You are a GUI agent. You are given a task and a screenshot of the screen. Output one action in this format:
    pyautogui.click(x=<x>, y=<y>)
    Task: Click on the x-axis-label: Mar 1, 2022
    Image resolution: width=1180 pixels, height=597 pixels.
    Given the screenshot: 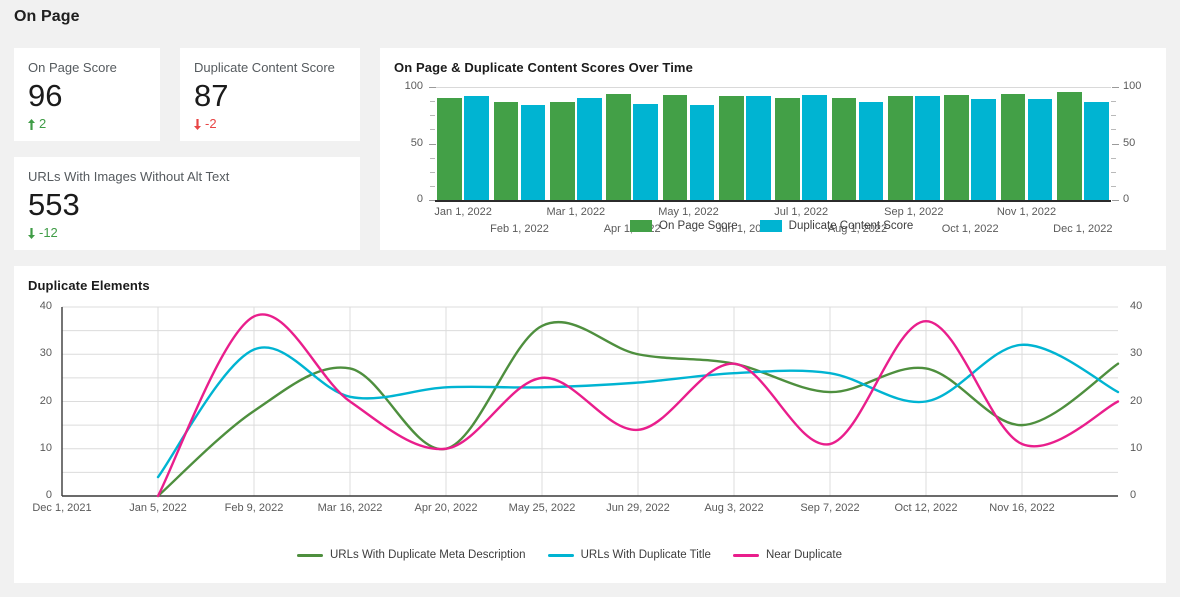 What is the action you would take?
    pyautogui.click(x=576, y=212)
    